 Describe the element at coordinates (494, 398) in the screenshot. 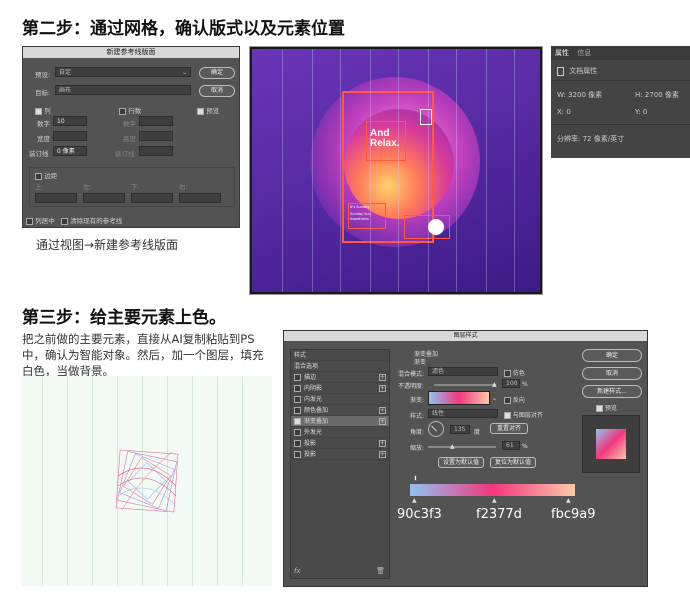

I see `chevron-down-icon: ⌄` at that location.